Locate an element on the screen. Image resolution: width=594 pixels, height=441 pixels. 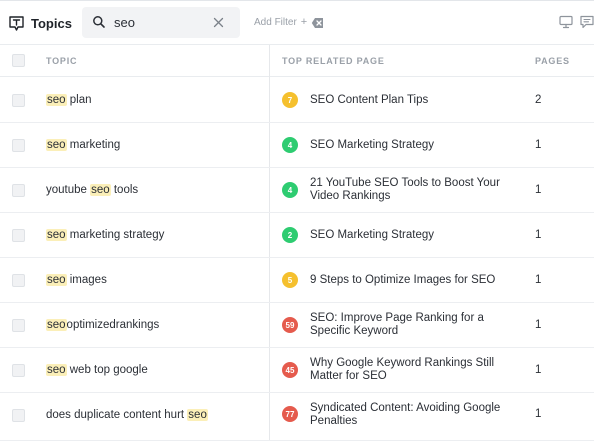
related-page-link: 9 Steps to Optimize Images for SEO is located at coordinates (410, 280).